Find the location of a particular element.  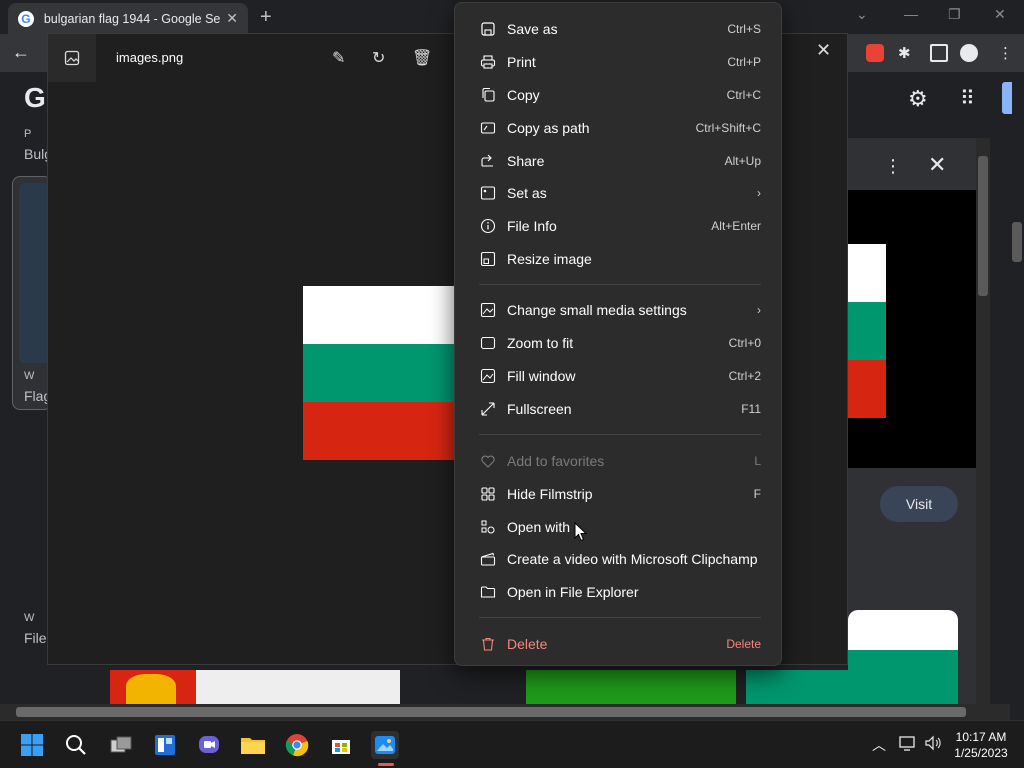

clock-time: 10:17 AM is located at coordinates (981, 737).